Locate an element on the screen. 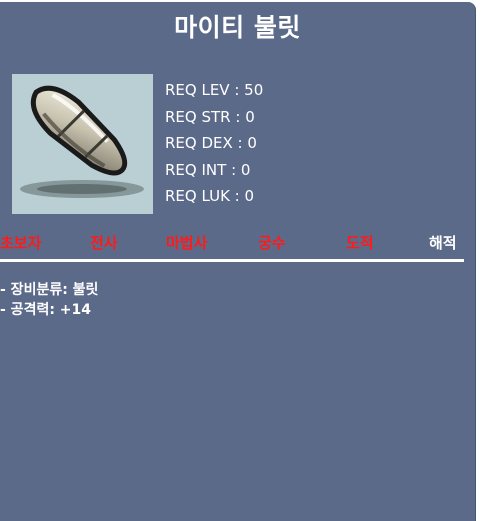 The image size is (485, 521). job-4: 궁수 is located at coordinates (272, 243).